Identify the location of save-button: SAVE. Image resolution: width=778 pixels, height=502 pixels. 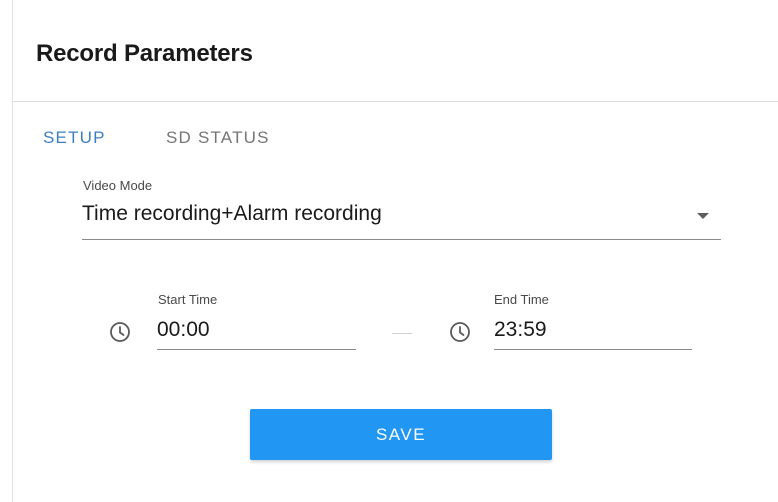
(401, 434).